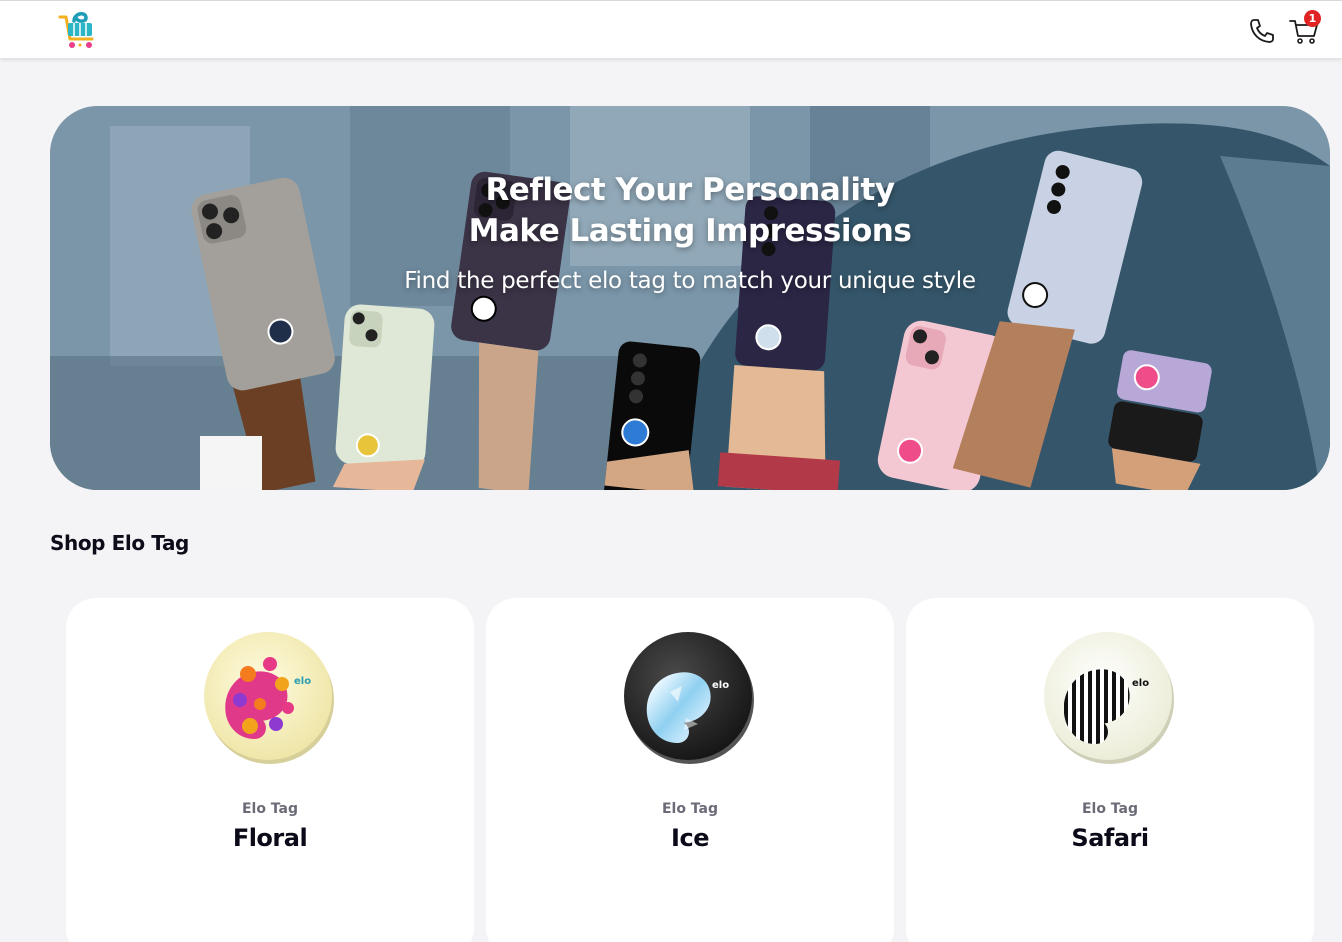 This screenshot has width=1342, height=942. What do you see at coordinates (1110, 770) in the screenshot?
I see `product-card-safari: elo Elo Tag Safari` at bounding box center [1110, 770].